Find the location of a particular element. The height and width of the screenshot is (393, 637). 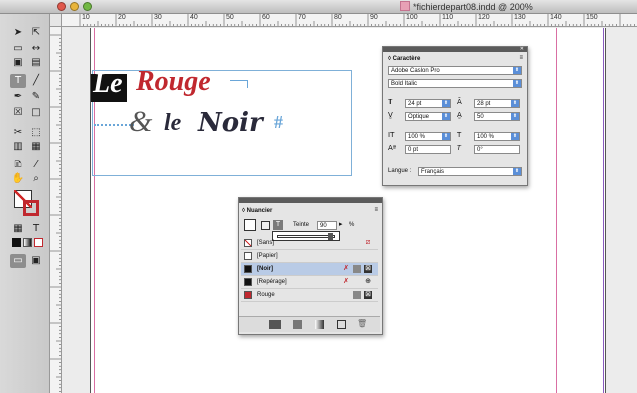

font-style-select: Bold Italic ⬍ is located at coordinates (455, 83).